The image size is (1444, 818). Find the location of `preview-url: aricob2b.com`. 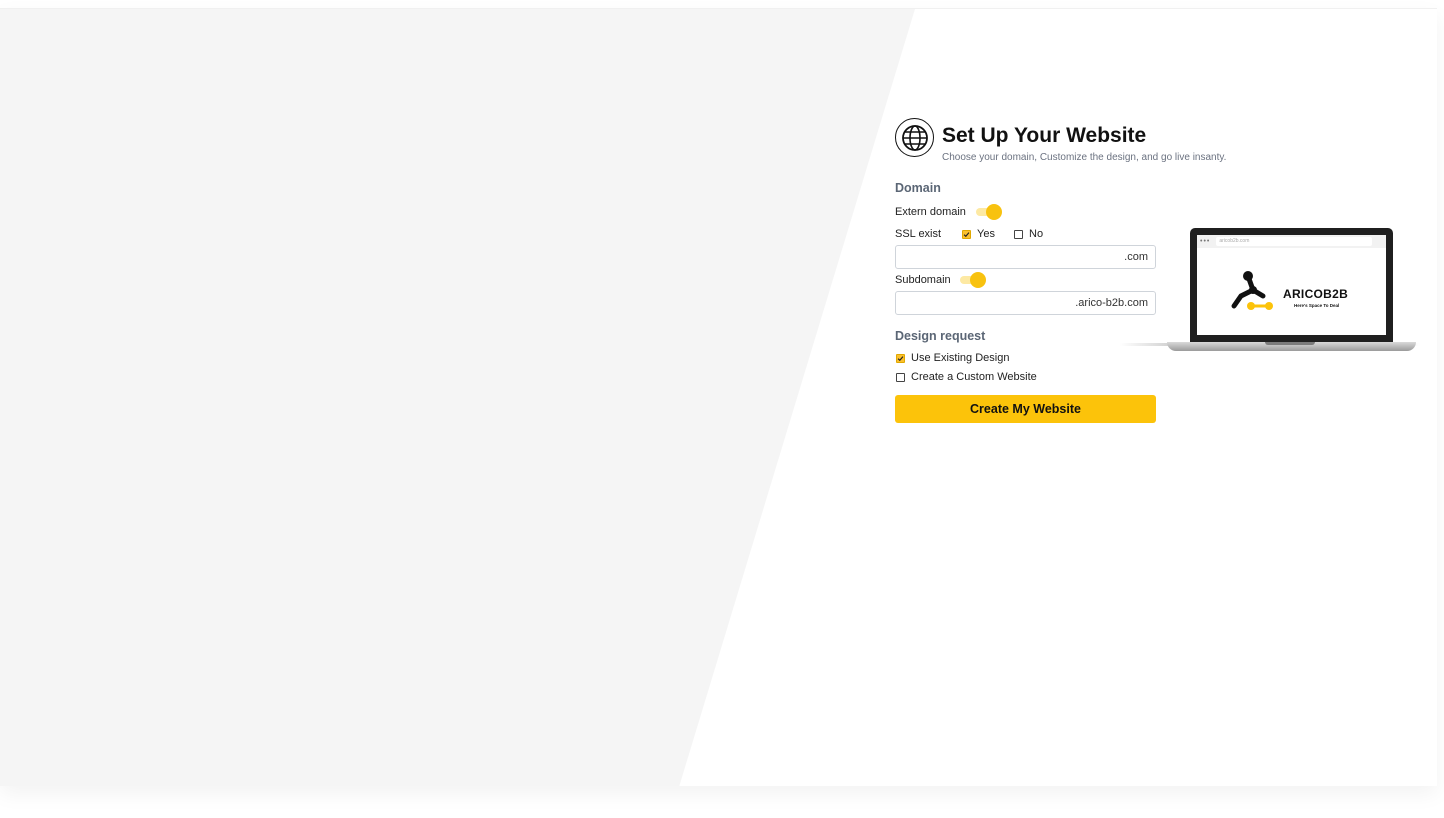

preview-url: aricob2b.com is located at coordinates (1294, 241).